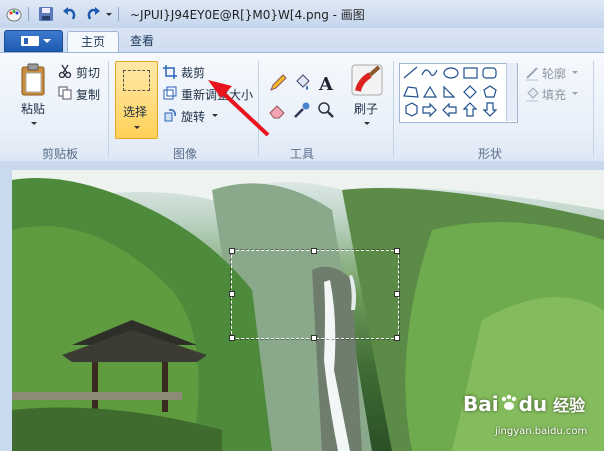 The image size is (604, 451). I want to click on paw-logo-icon, so click(508, 402).